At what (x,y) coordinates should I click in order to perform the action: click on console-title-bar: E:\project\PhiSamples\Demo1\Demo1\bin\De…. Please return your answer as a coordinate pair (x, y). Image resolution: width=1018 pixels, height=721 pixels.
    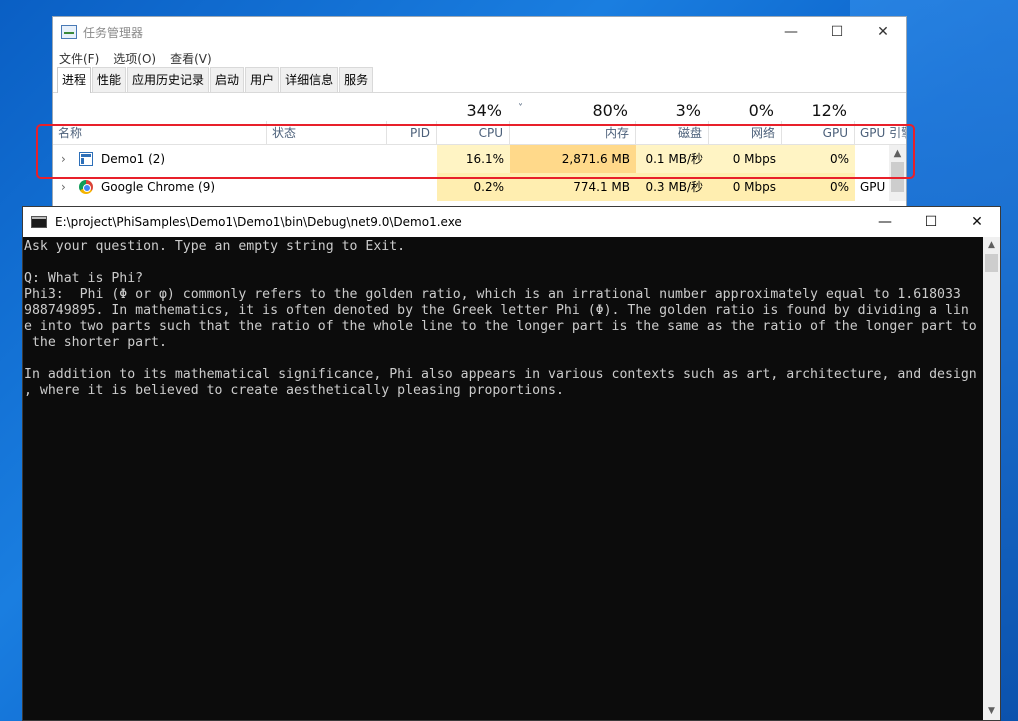
    Looking at the image, I should click on (511, 222).